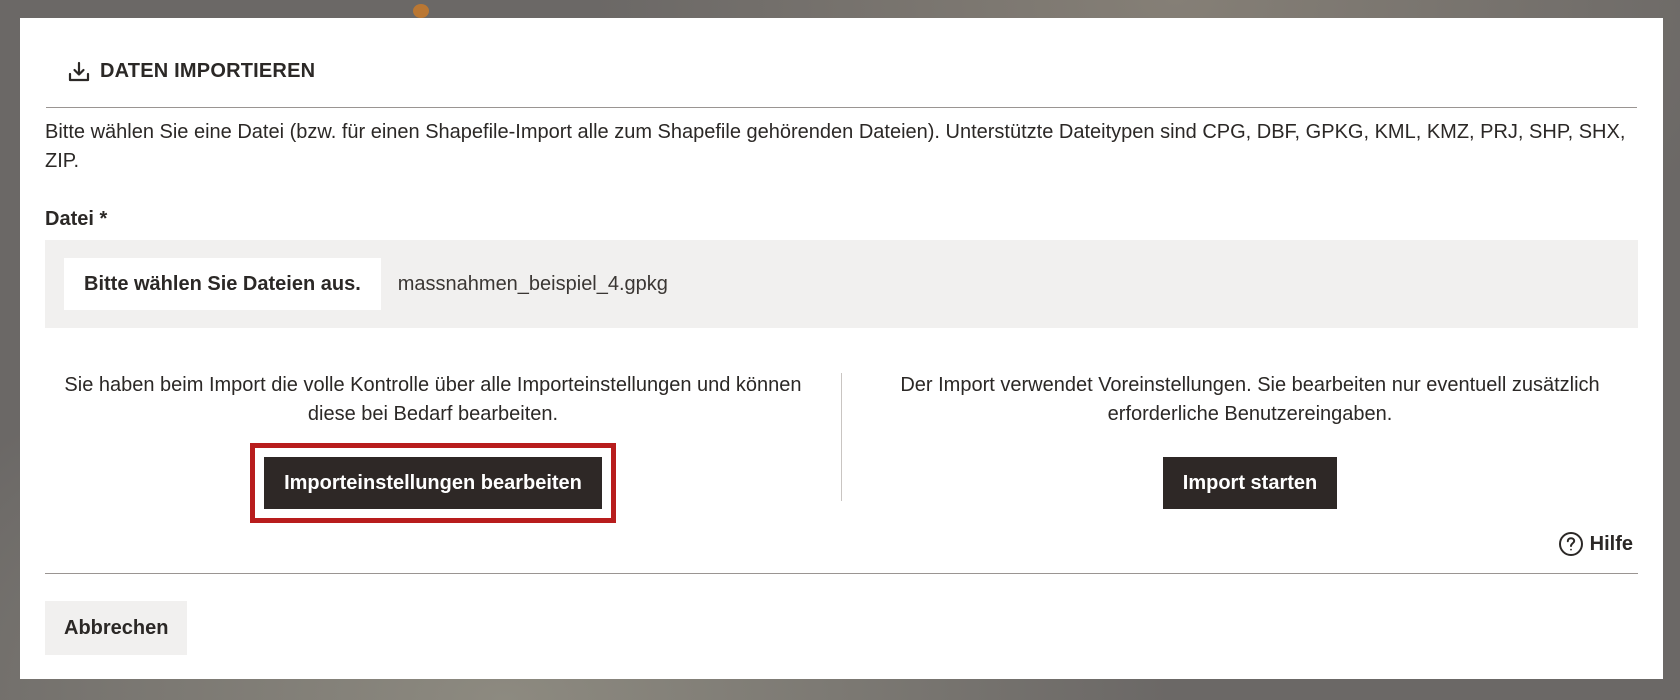 The height and width of the screenshot is (700, 1680). I want to click on cancel-button: Abbrechen, so click(116, 628).